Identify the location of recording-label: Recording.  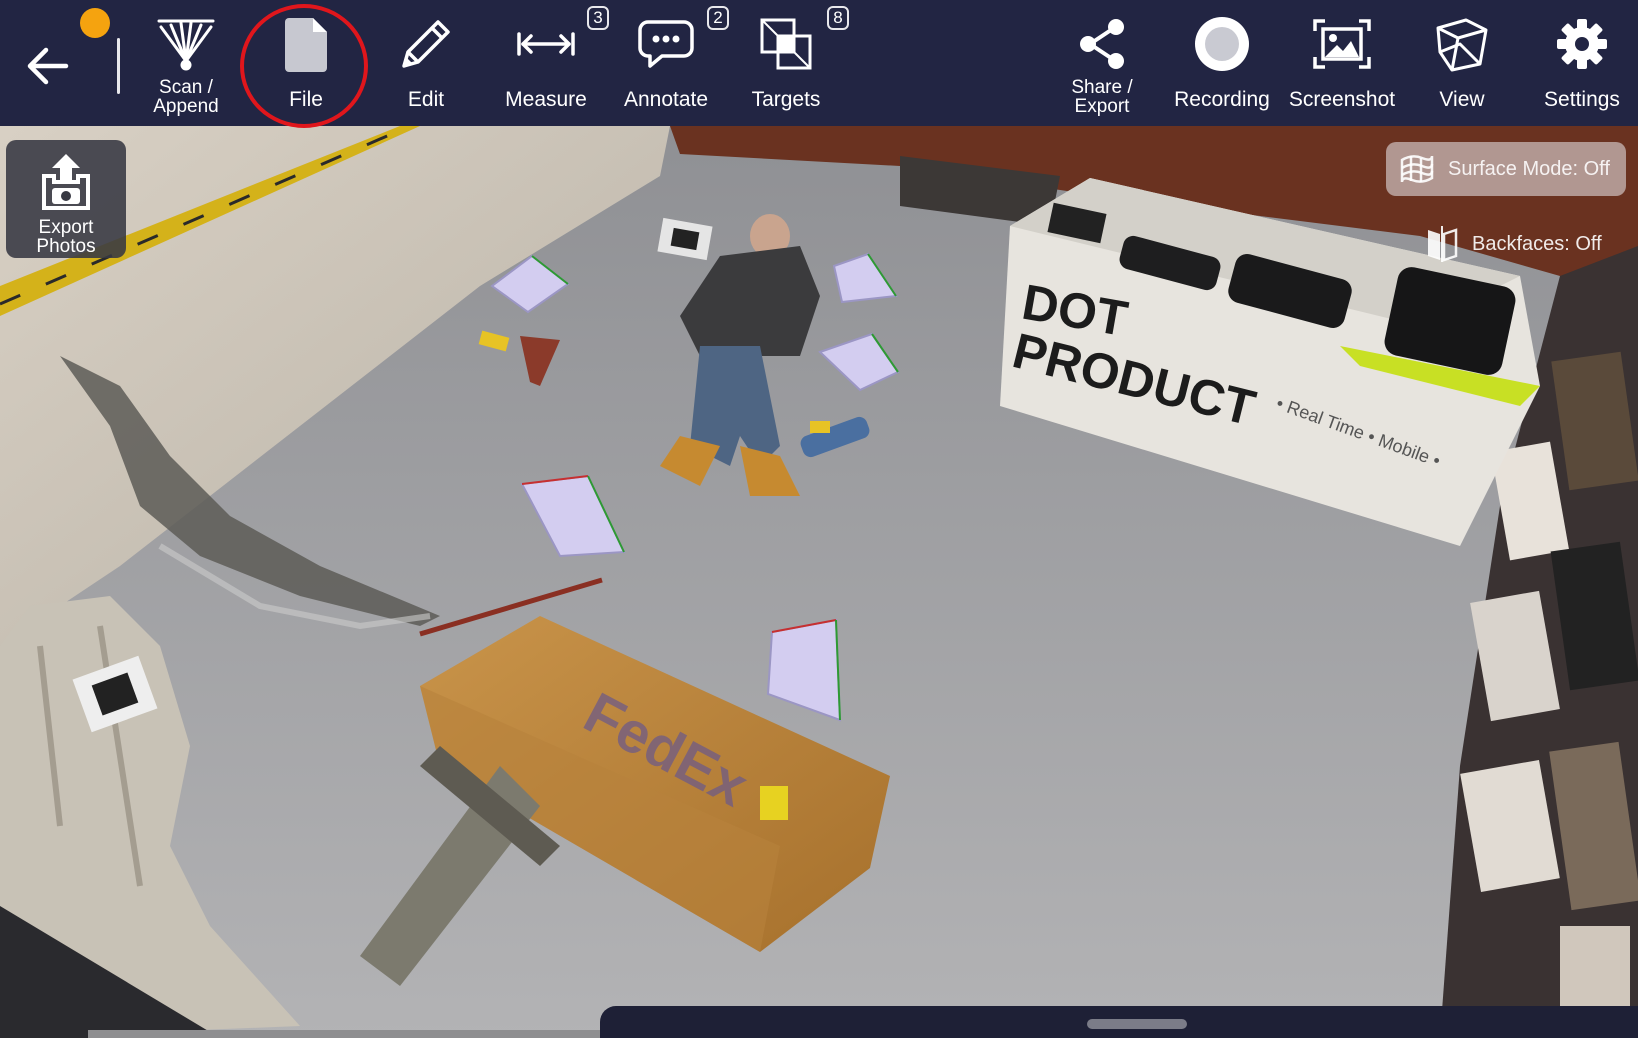
(1222, 99).